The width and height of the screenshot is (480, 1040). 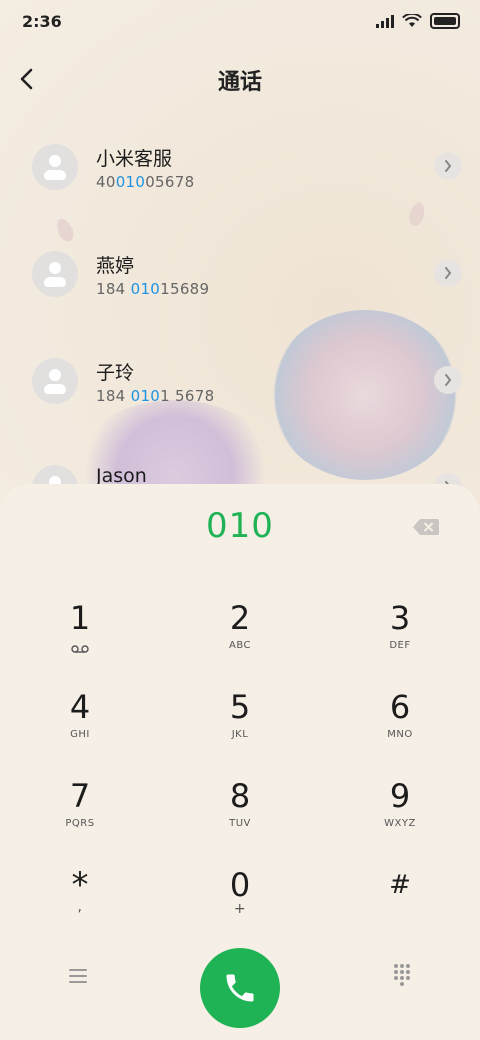 I want to click on dial-key-1: 1, so click(x=80, y=634).